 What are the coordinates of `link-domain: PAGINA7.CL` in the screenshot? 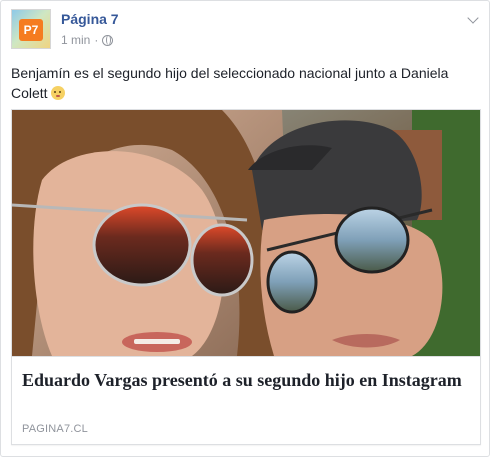 It's located at (55, 429).